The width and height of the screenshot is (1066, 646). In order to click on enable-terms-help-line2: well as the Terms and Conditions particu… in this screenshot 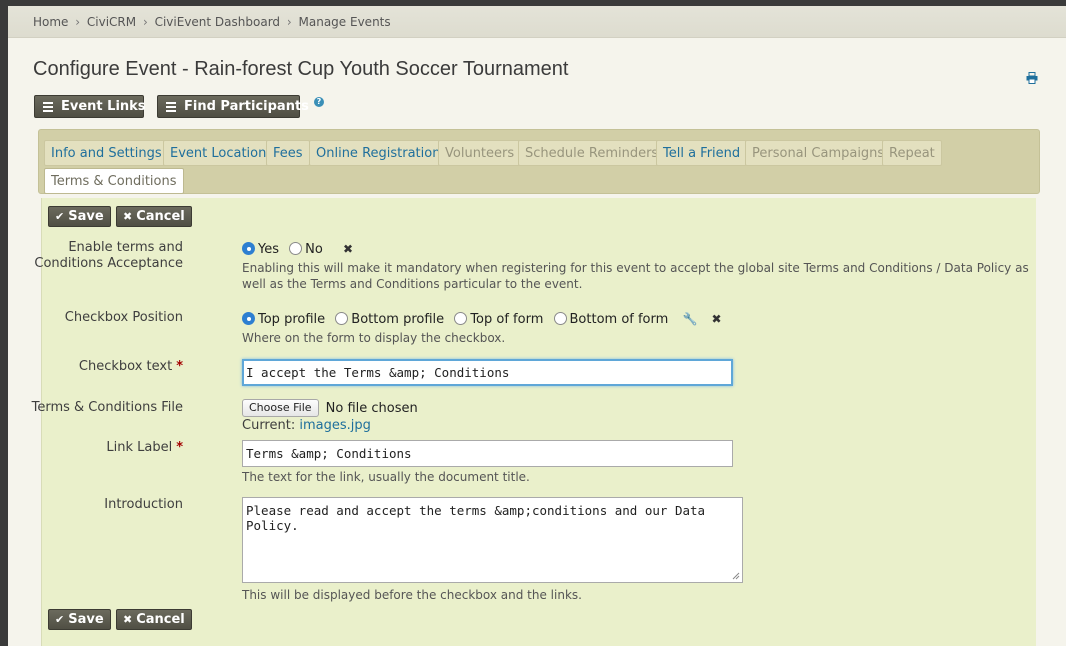, I will do `click(412, 284)`.